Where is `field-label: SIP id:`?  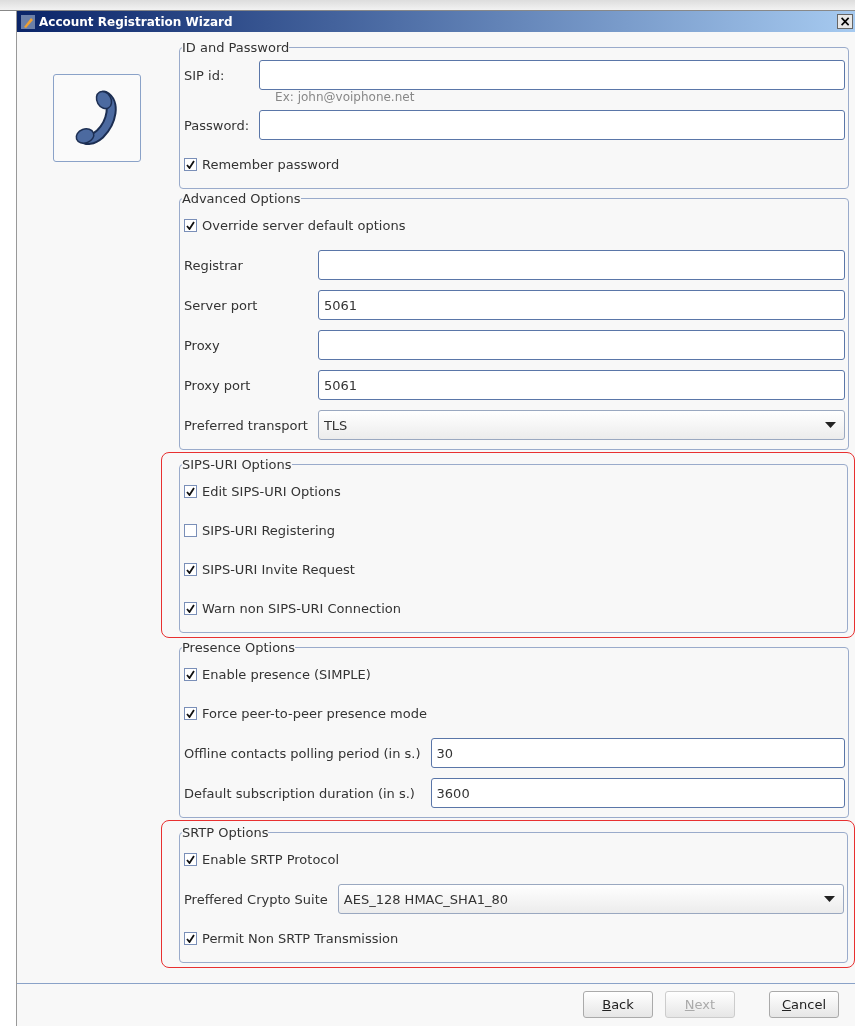 field-label: SIP id: is located at coordinates (205, 75).